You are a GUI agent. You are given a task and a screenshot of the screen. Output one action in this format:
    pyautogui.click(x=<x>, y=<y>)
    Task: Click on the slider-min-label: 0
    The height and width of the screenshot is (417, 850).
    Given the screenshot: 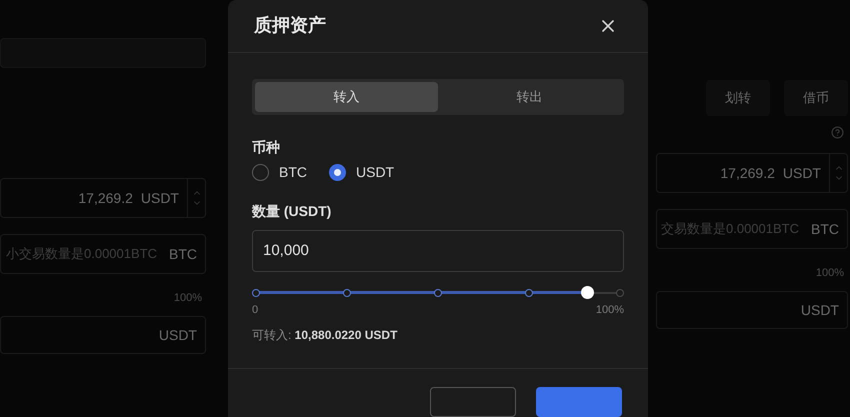 What is the action you would take?
    pyautogui.click(x=255, y=310)
    